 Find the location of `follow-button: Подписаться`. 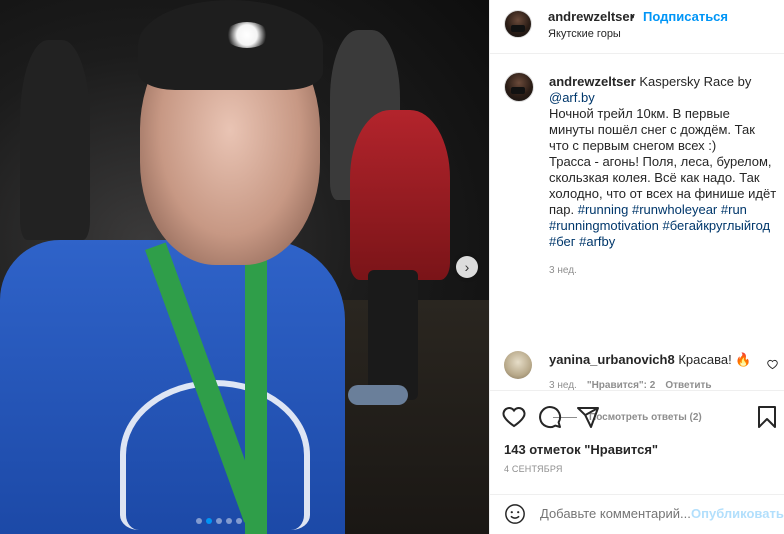

follow-button: Подписаться is located at coordinates (685, 16).